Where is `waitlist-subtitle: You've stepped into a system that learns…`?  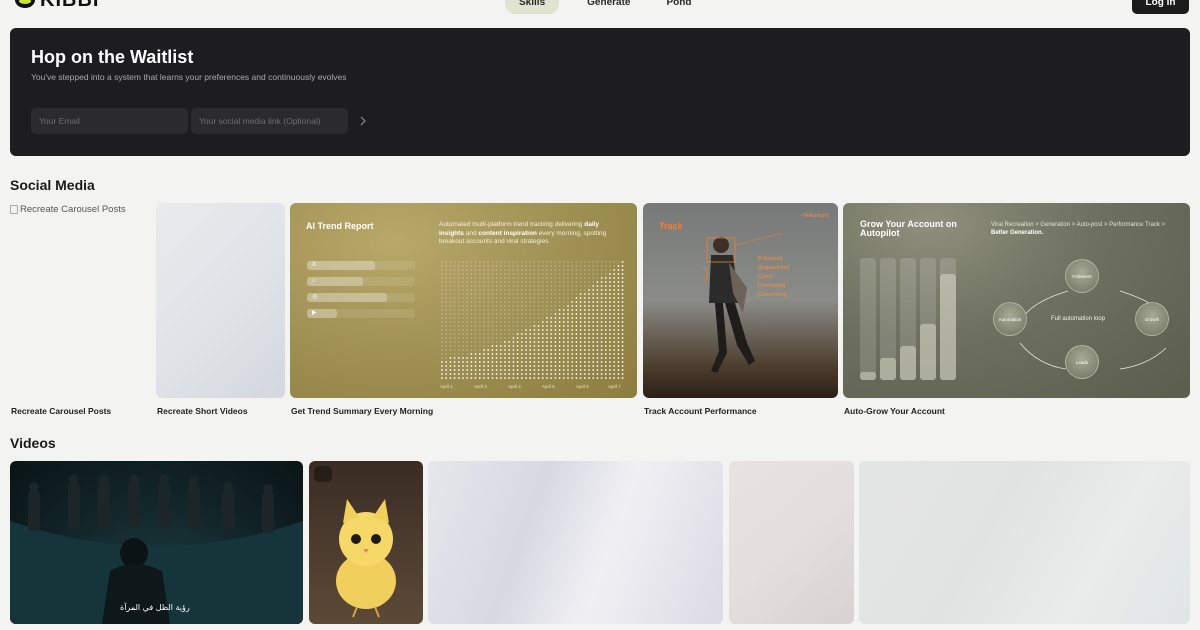
waitlist-subtitle: You've stepped into a system that learns… is located at coordinates (189, 77).